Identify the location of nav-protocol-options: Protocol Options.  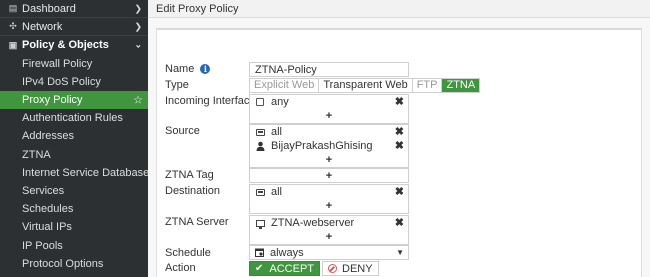
(74, 264).